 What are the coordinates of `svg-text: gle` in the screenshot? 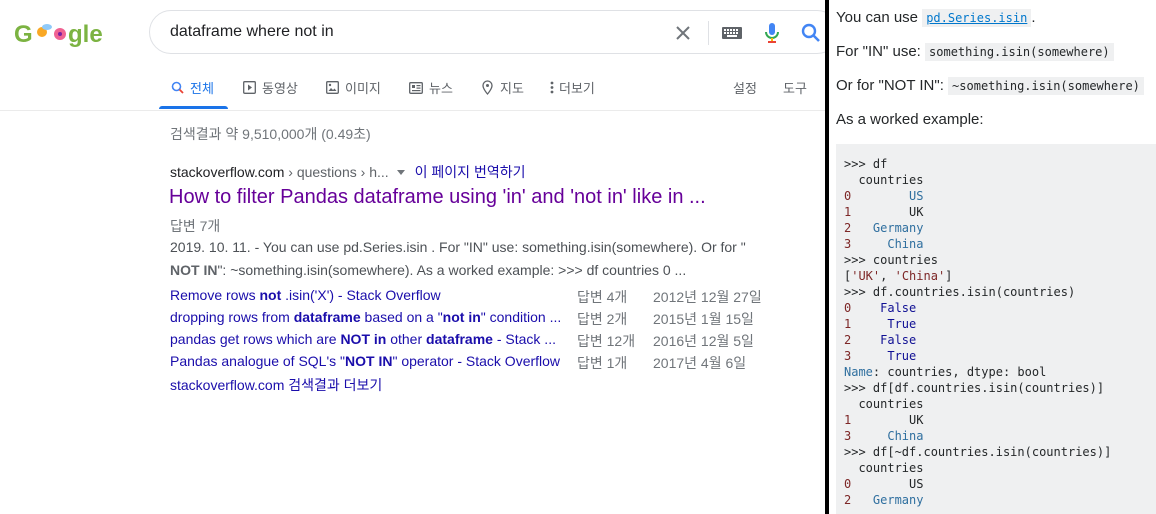 It's located at (85, 34).